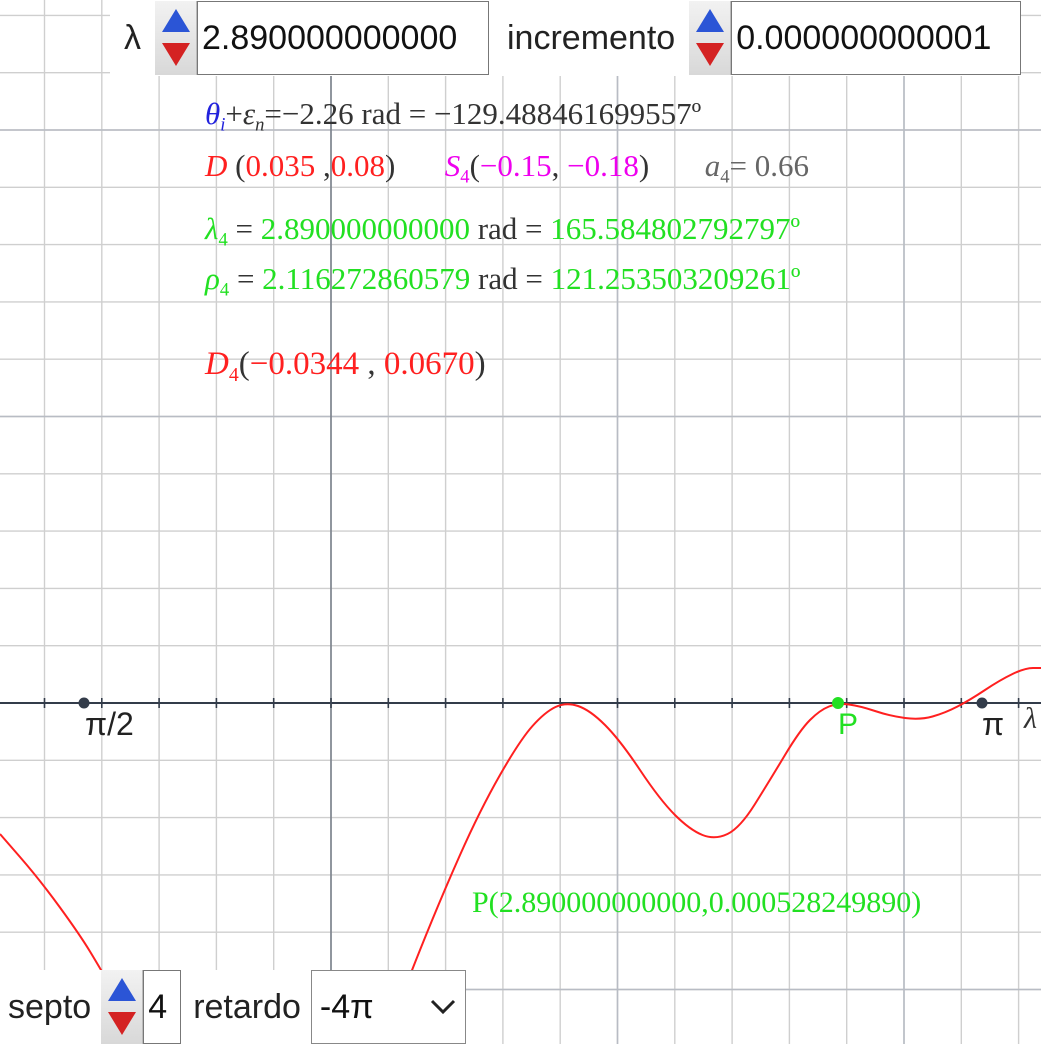 Image resolution: width=1041 pixels, height=1044 pixels. What do you see at coordinates (247, 1006) in the screenshot?
I see `retardo-label: retardo` at bounding box center [247, 1006].